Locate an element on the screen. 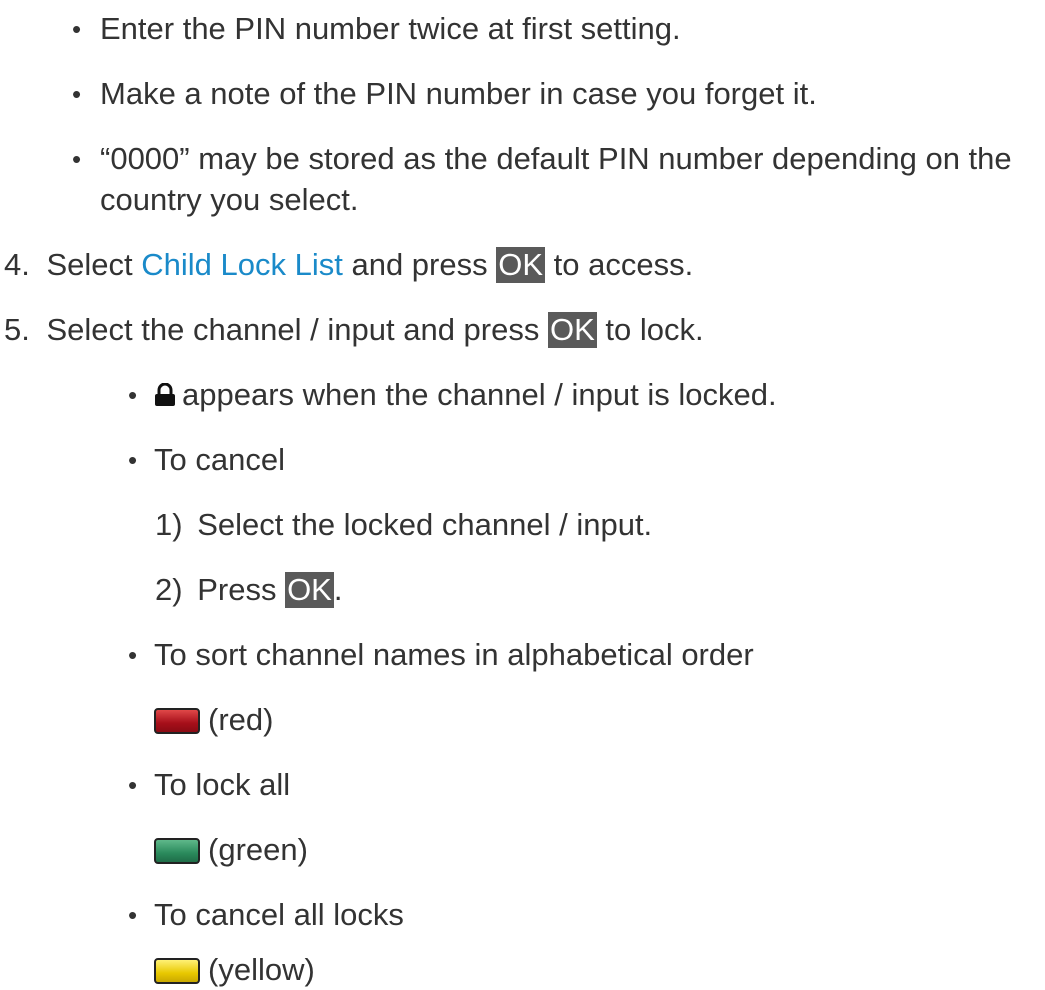  step-text: Select the channel / input and press is located at coordinates (297, 329).